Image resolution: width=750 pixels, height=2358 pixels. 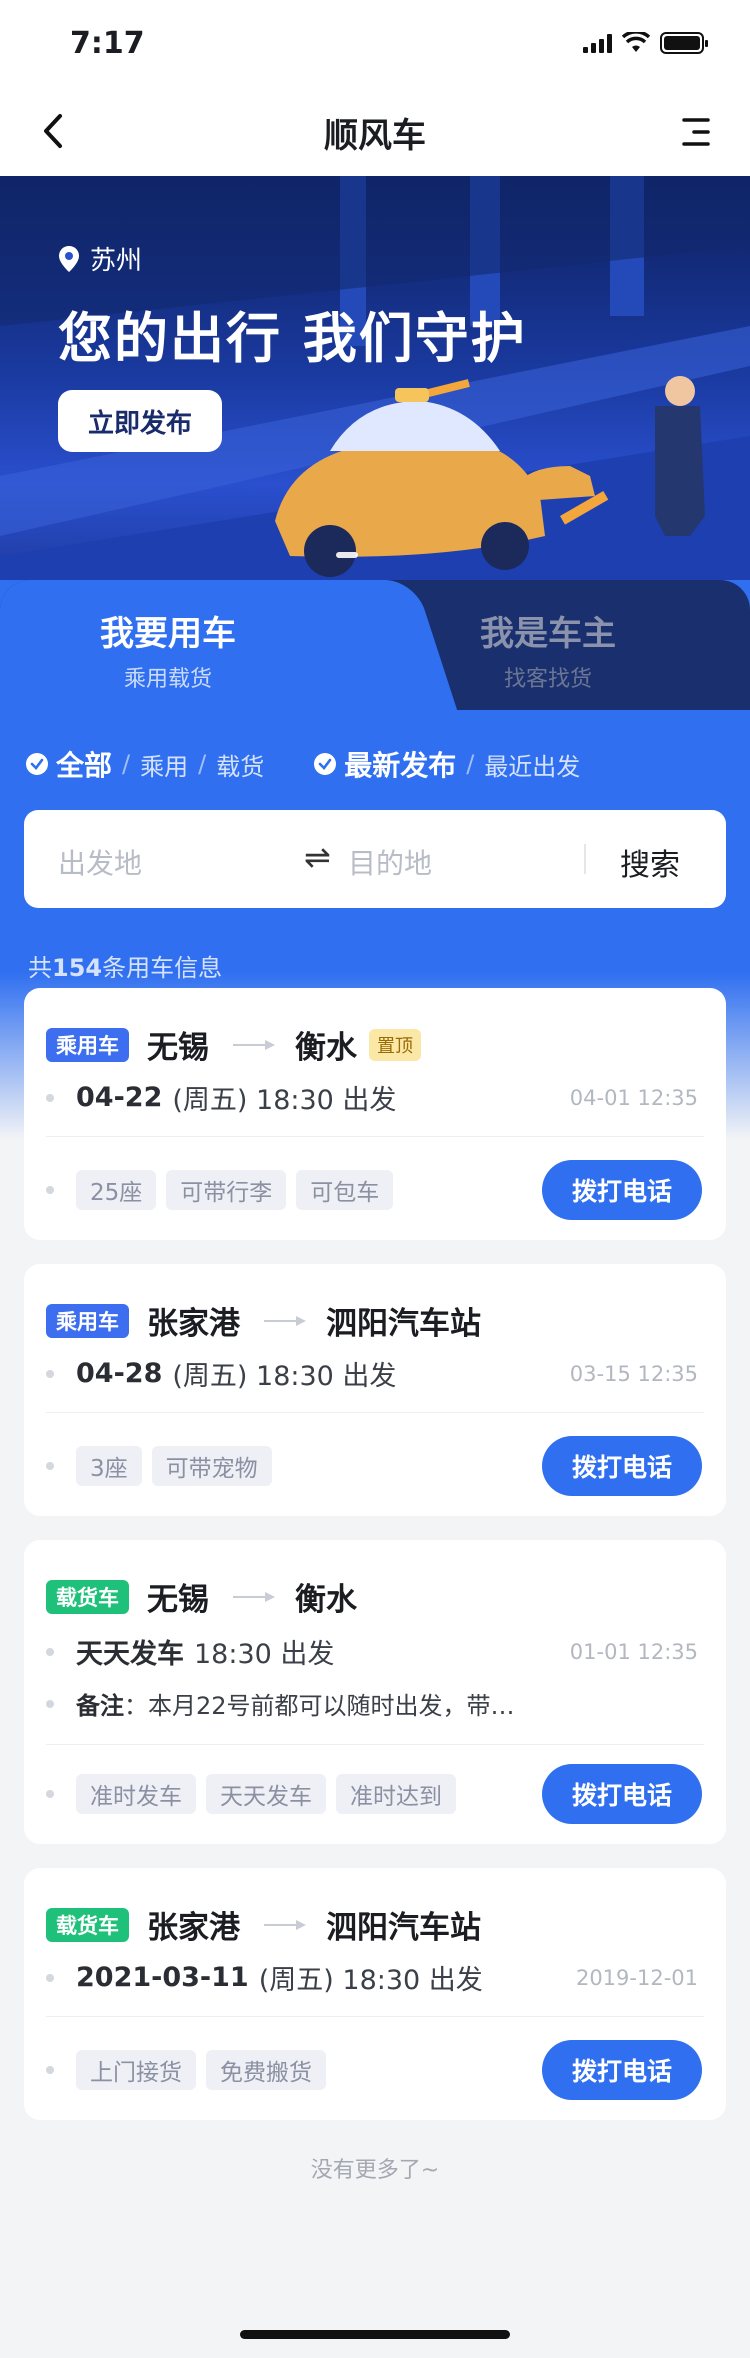 I want to click on posted-time: 01-01 12:35, so click(x=633, y=1652).